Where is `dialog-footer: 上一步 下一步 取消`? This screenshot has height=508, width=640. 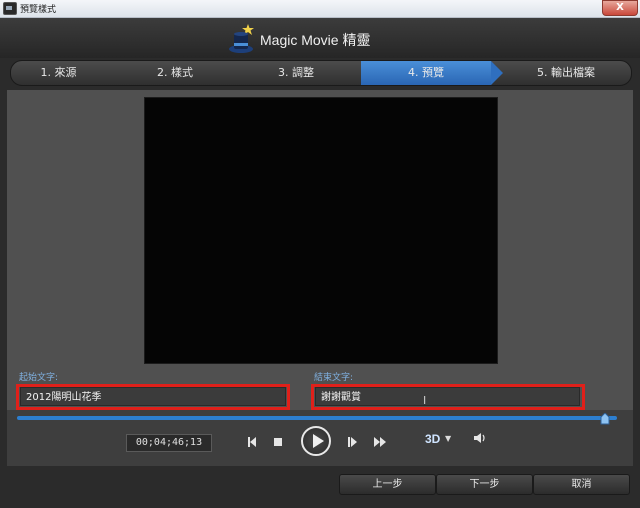
dialog-footer: 上一步 下一步 取消 is located at coordinates (320, 487).